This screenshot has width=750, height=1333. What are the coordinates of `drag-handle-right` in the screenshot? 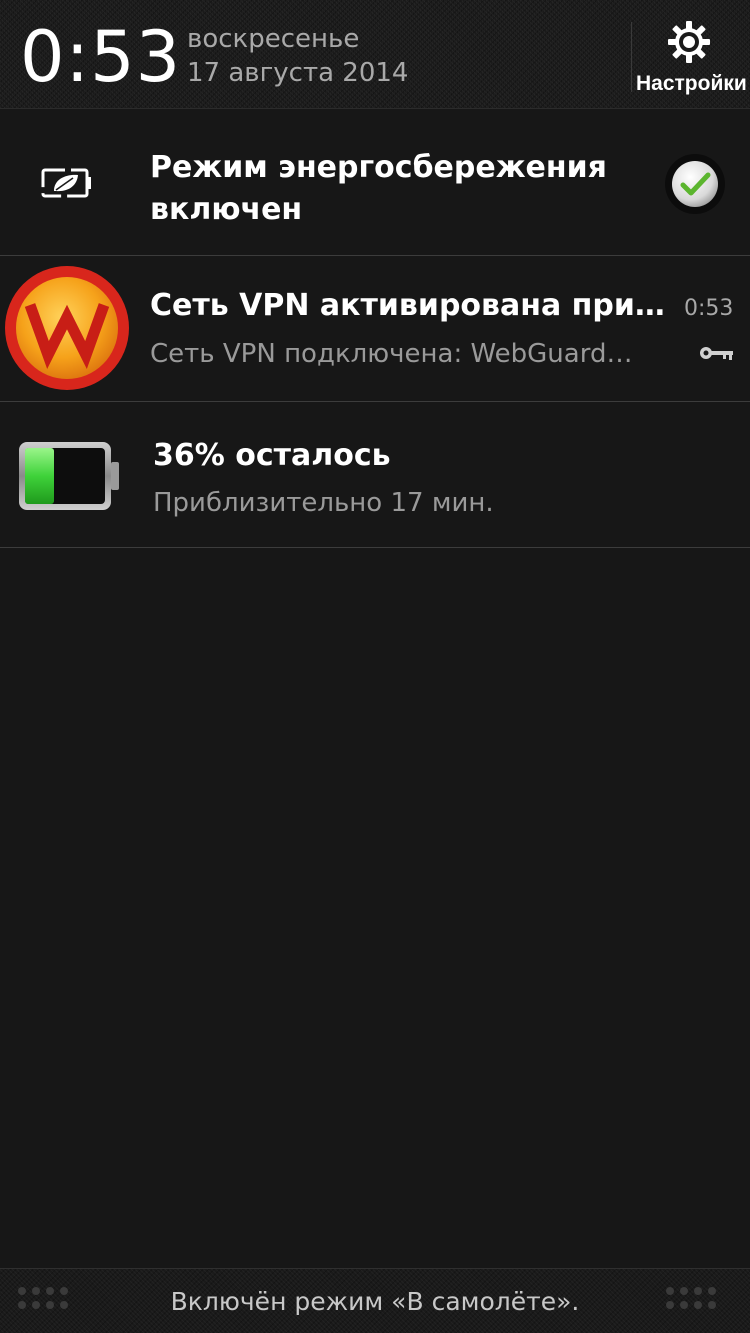 It's located at (698, 1302).